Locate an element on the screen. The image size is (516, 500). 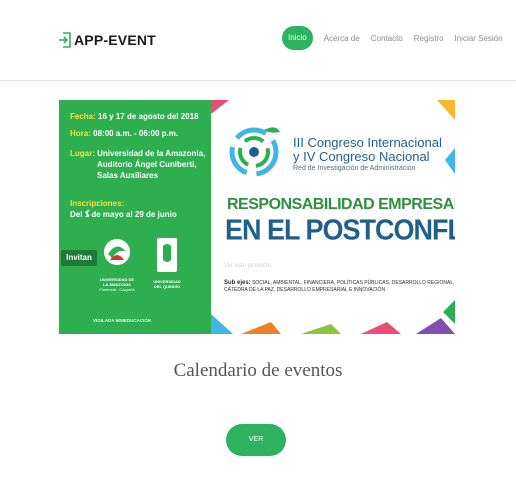
uniquindio-emblem-icon is located at coordinates (167, 255).